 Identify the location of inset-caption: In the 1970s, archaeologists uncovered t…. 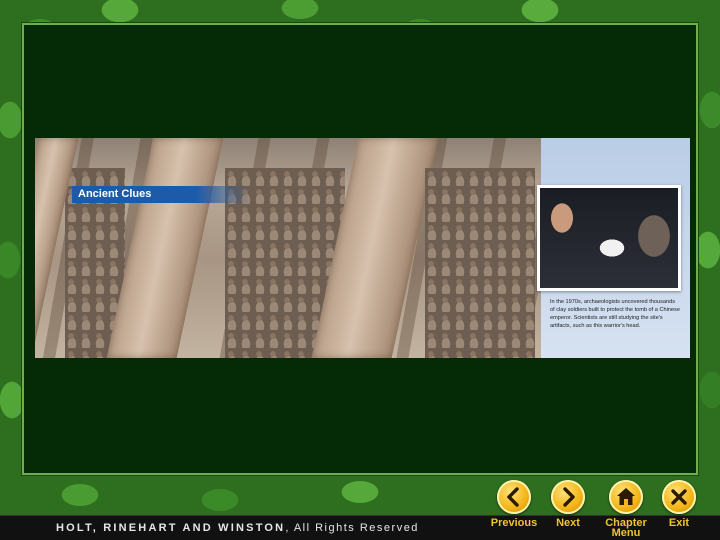
(615, 314).